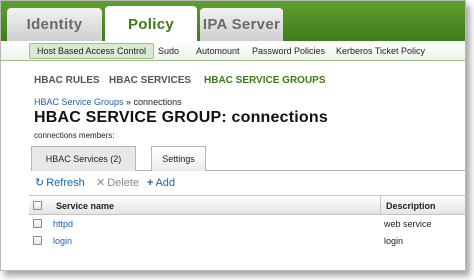 This screenshot has width=474, height=280. Describe the element at coordinates (40, 182) in the screenshot. I see `refresh-icon: ↻` at that location.